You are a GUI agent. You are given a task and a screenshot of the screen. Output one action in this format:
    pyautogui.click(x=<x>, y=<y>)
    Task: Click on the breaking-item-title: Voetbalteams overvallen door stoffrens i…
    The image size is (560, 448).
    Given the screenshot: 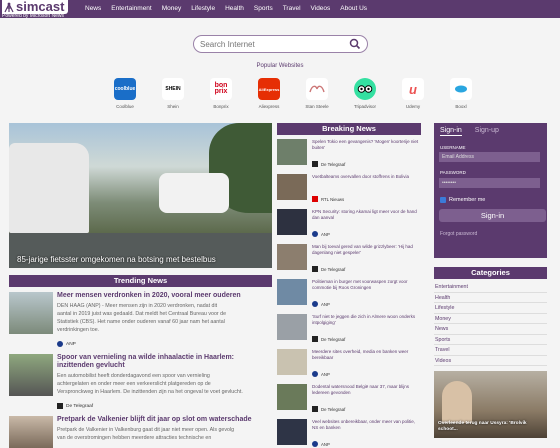 What is the action you would take?
    pyautogui.click(x=366, y=177)
    